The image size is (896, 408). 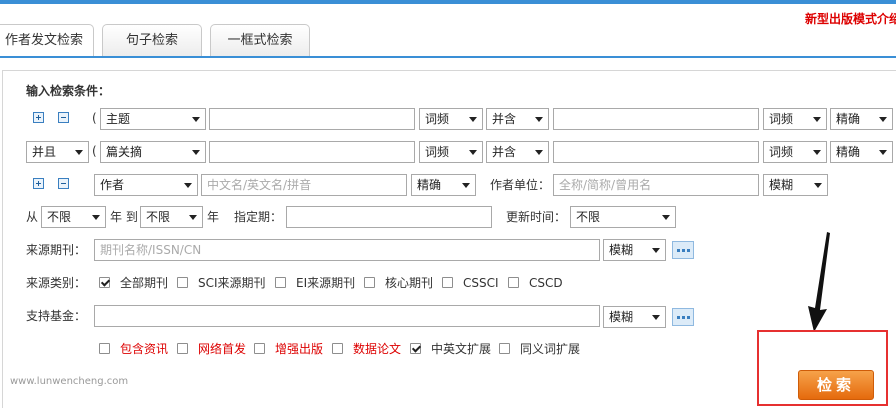 I want to click on tab-sentence-search: 句子检索, so click(x=152, y=40).